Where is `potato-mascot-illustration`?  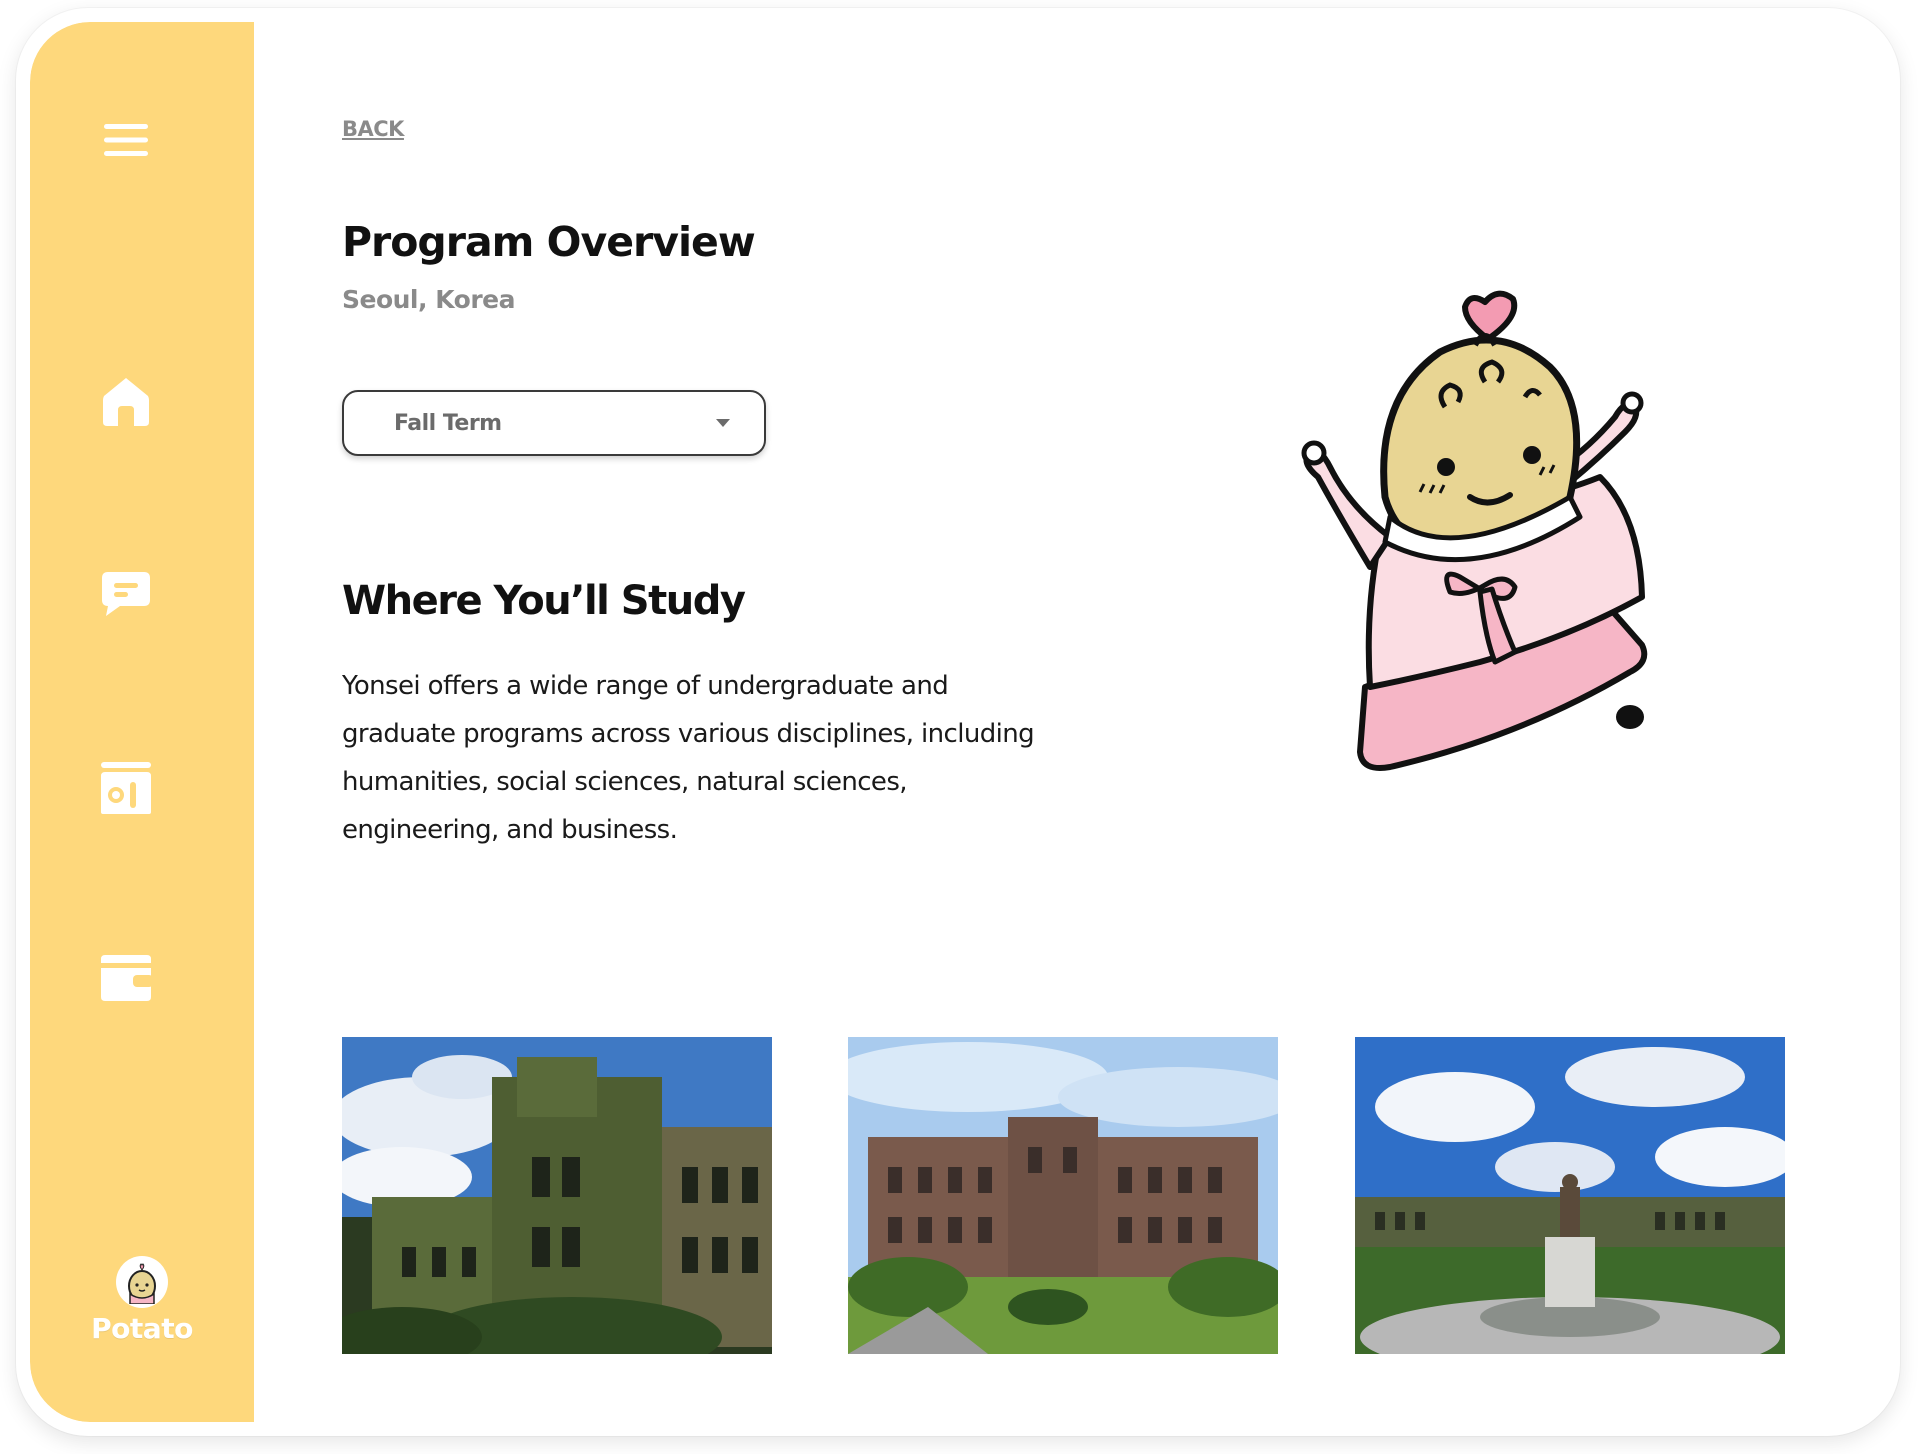 potato-mascot-illustration is located at coordinates (1510, 537).